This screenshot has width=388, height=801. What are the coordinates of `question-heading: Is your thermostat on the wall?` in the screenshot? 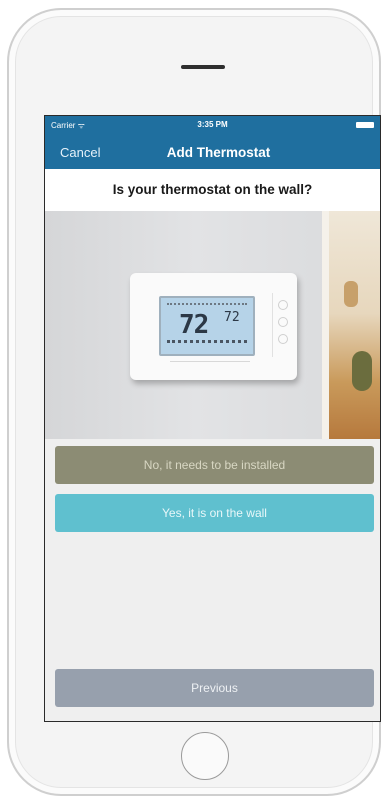 It's located at (212, 190).